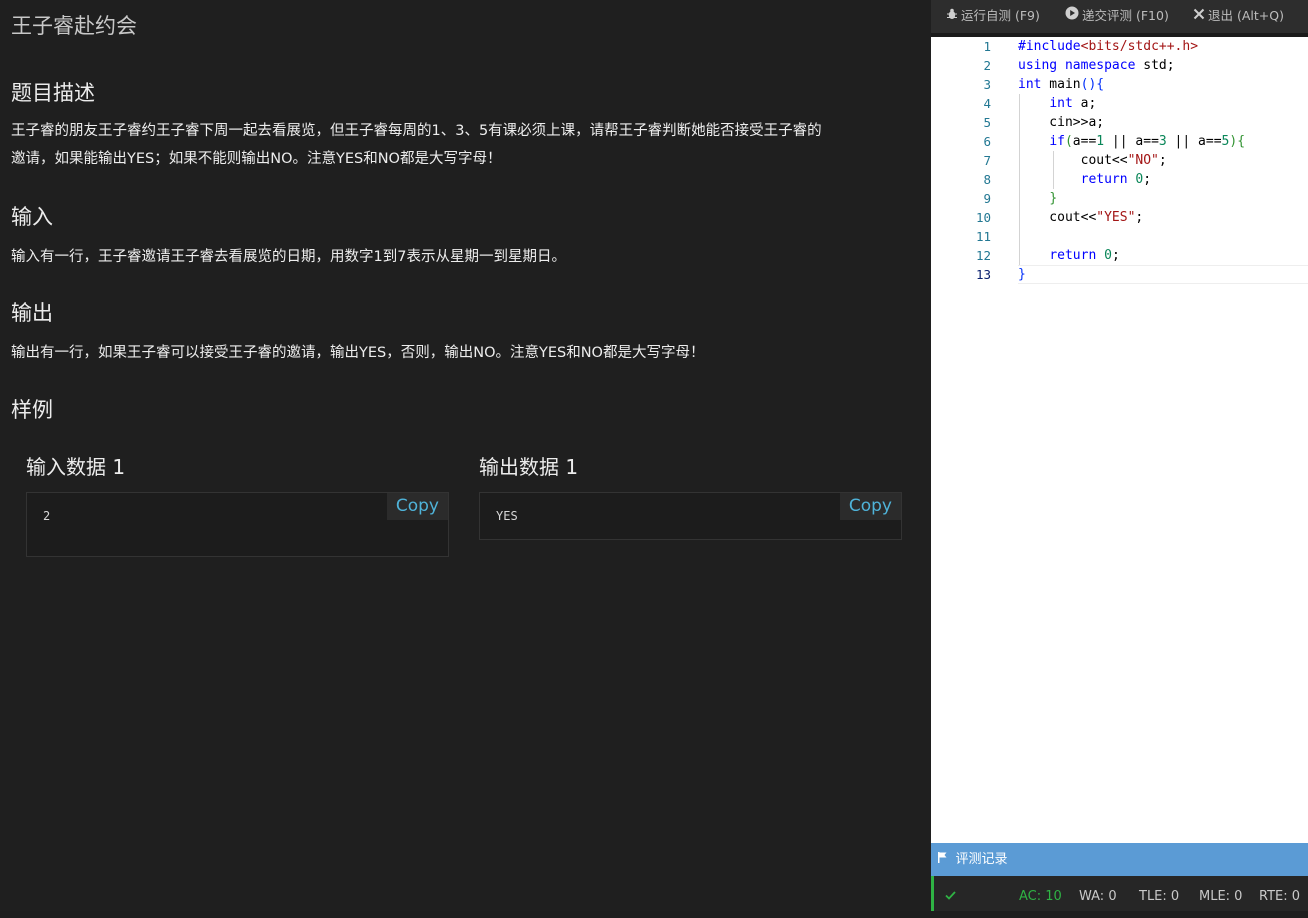  I want to click on judge-record-header: 评测记录, so click(1119, 859).